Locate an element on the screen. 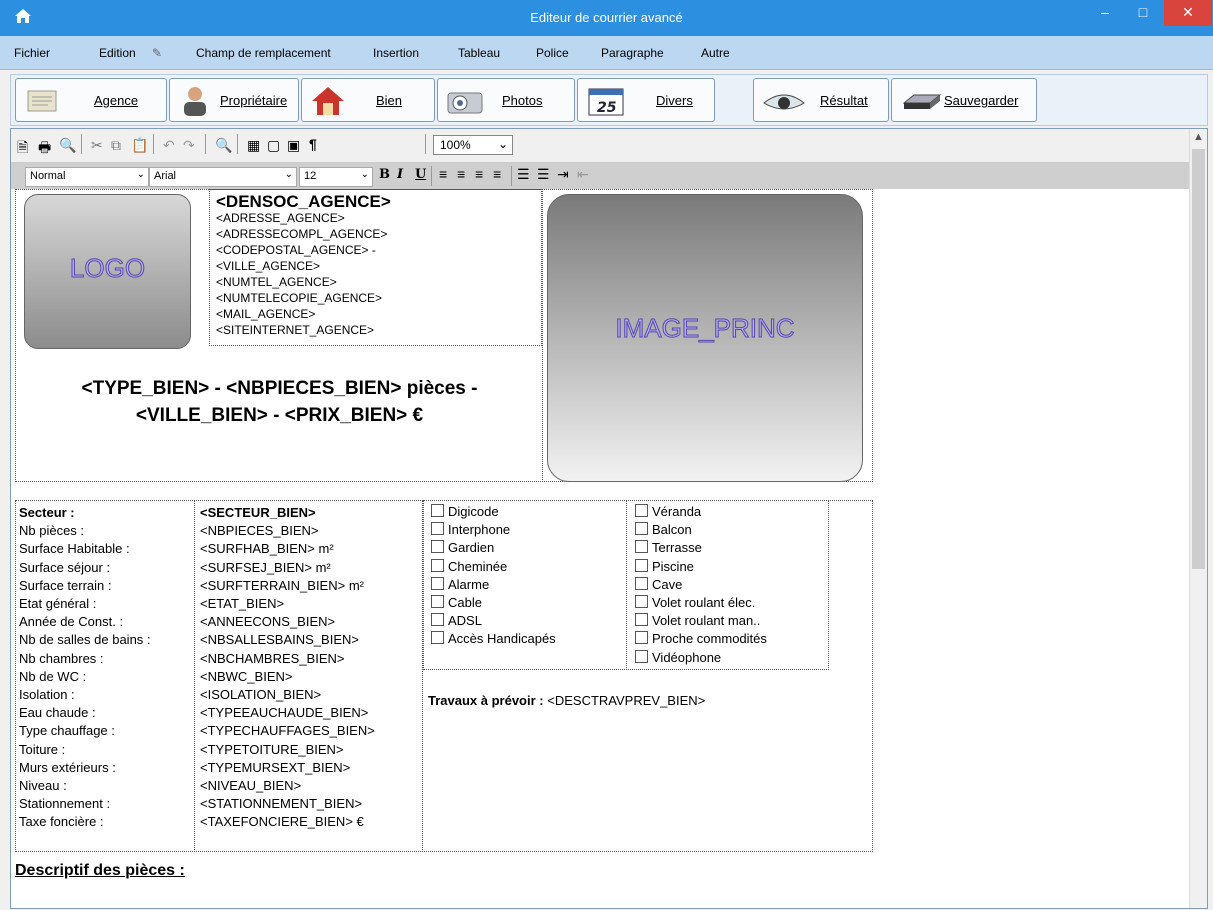 This screenshot has width=1213, height=910. label: Isolation : is located at coordinates (47, 695).